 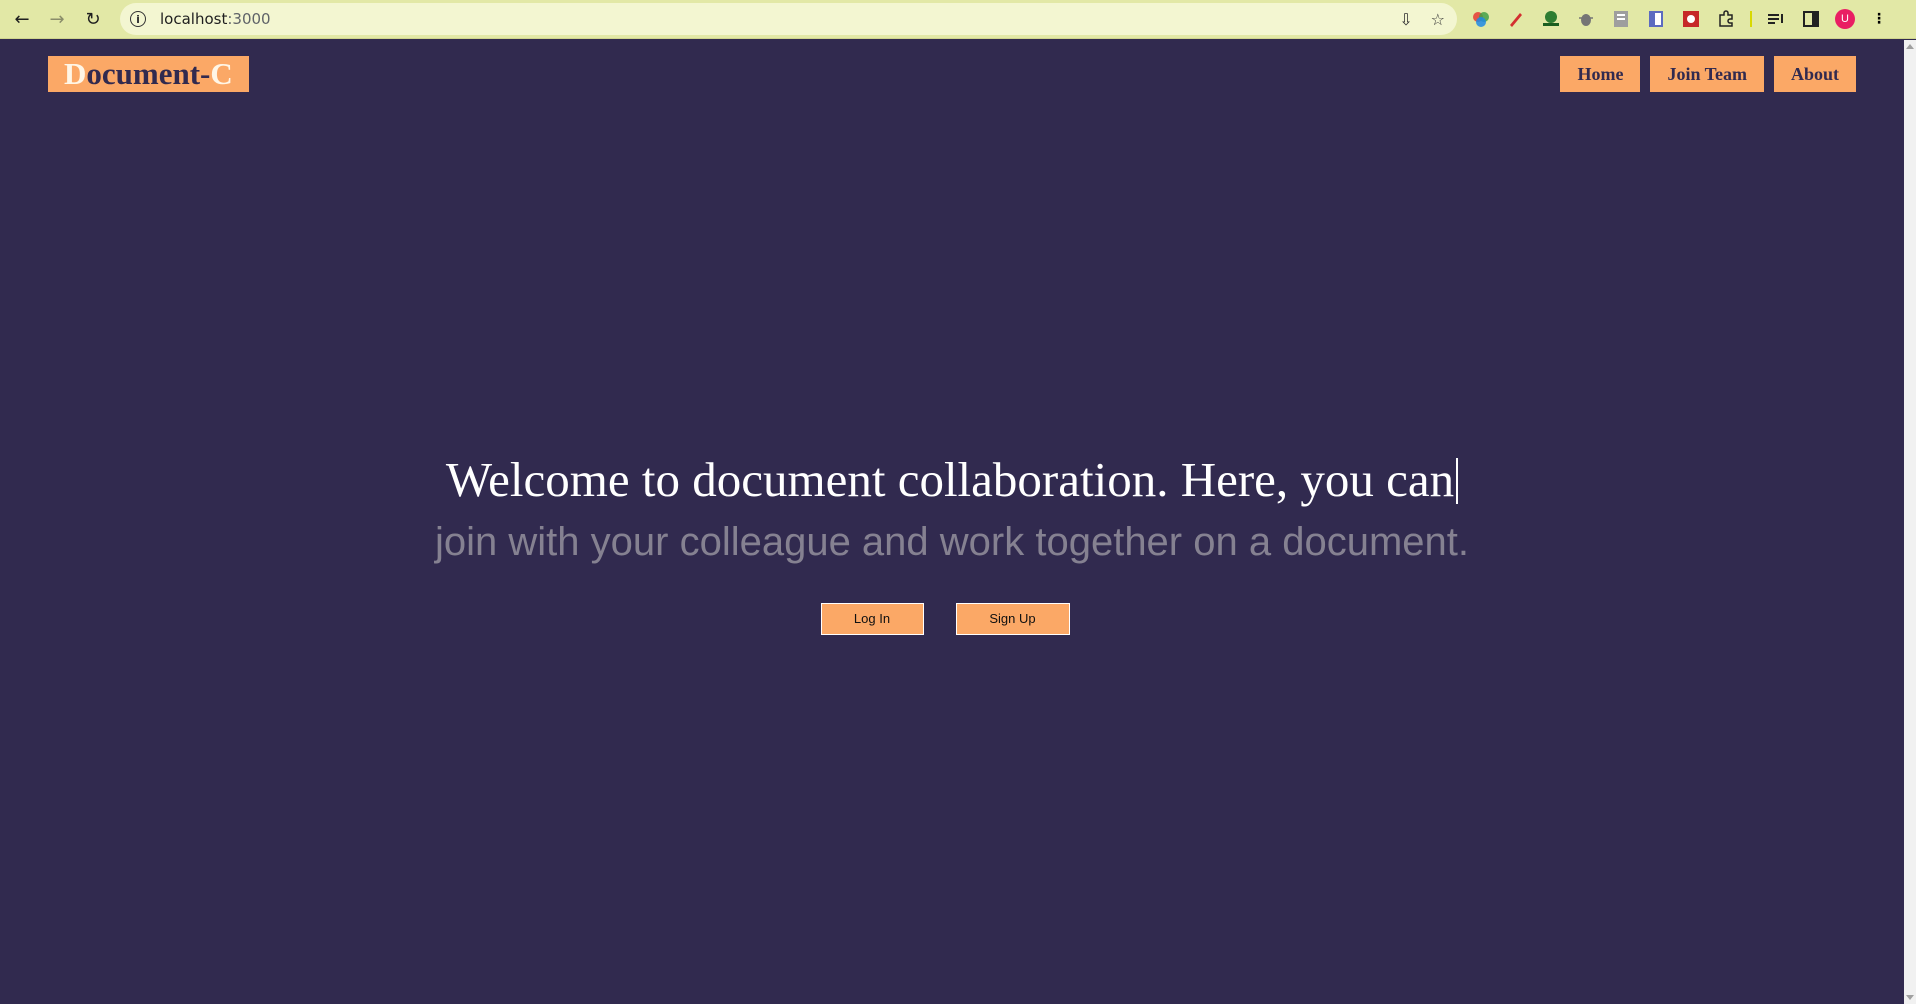 I want to click on document-extension-icon, so click(x=1621, y=19).